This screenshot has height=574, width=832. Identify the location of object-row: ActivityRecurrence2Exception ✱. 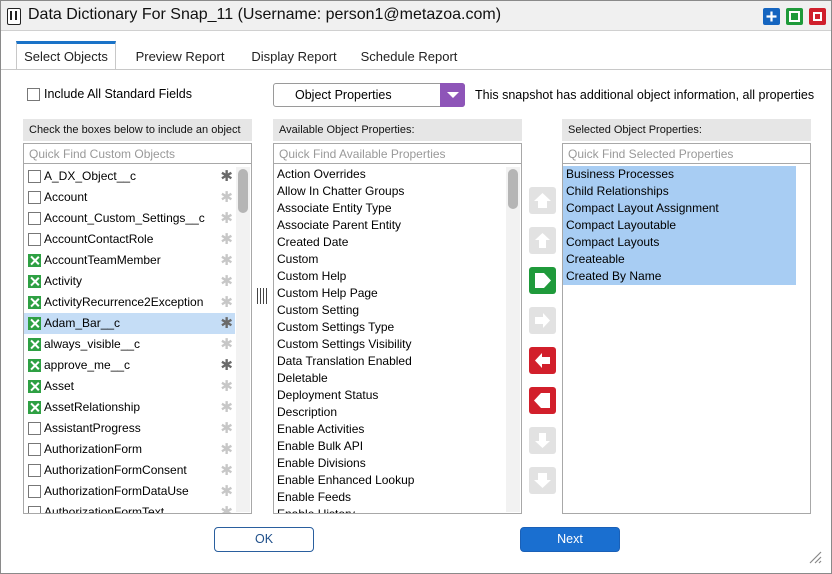
(129, 302).